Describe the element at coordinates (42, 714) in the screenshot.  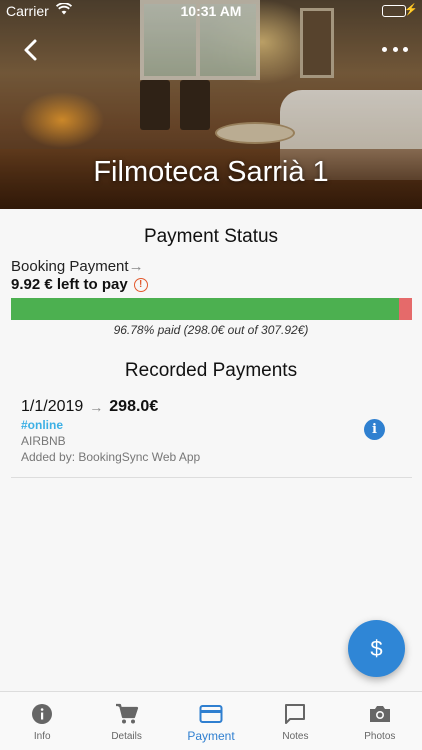
I see `info-icon` at that location.